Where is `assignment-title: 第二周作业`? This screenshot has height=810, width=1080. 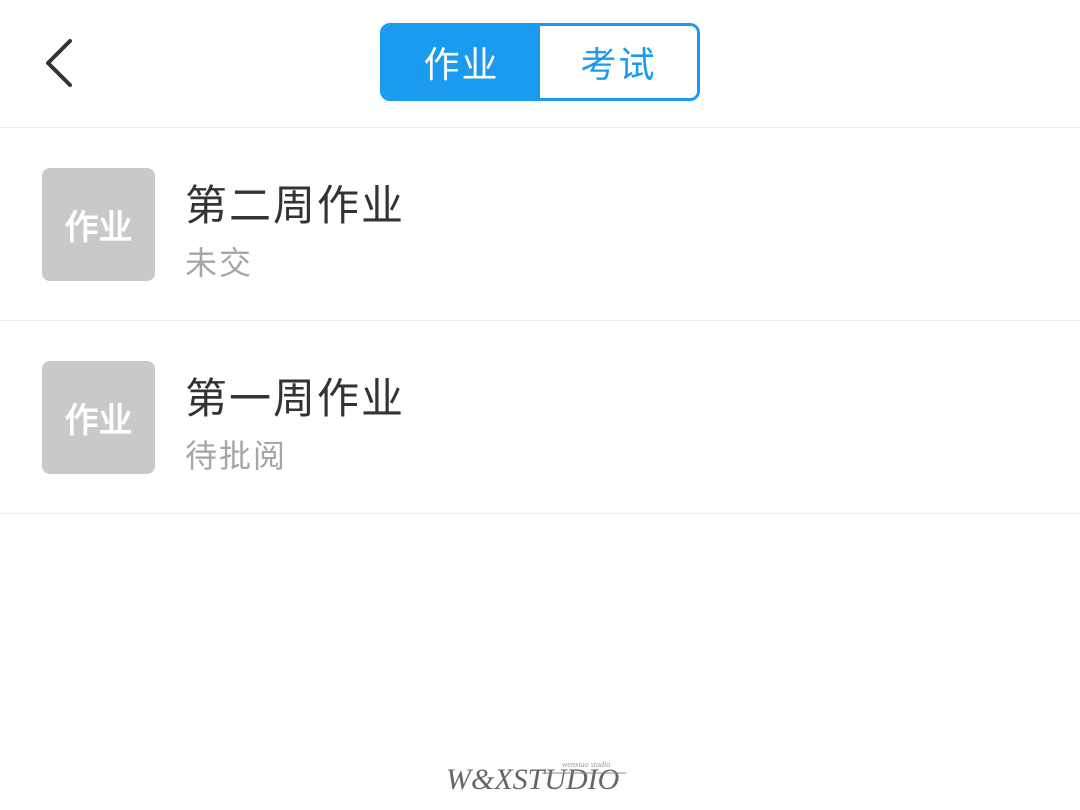 assignment-title: 第二周作业 is located at coordinates (295, 205).